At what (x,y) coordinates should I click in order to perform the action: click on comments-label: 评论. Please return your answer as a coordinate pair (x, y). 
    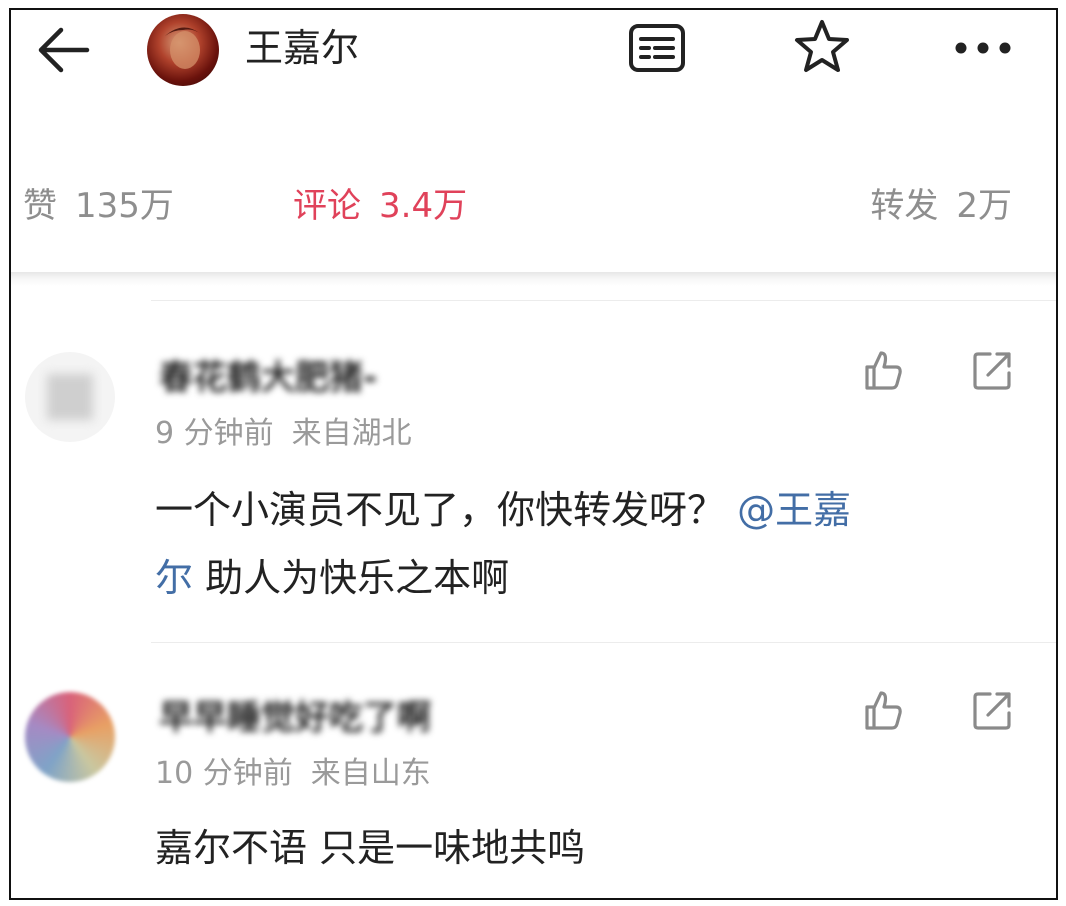
    Looking at the image, I should click on (327, 206).